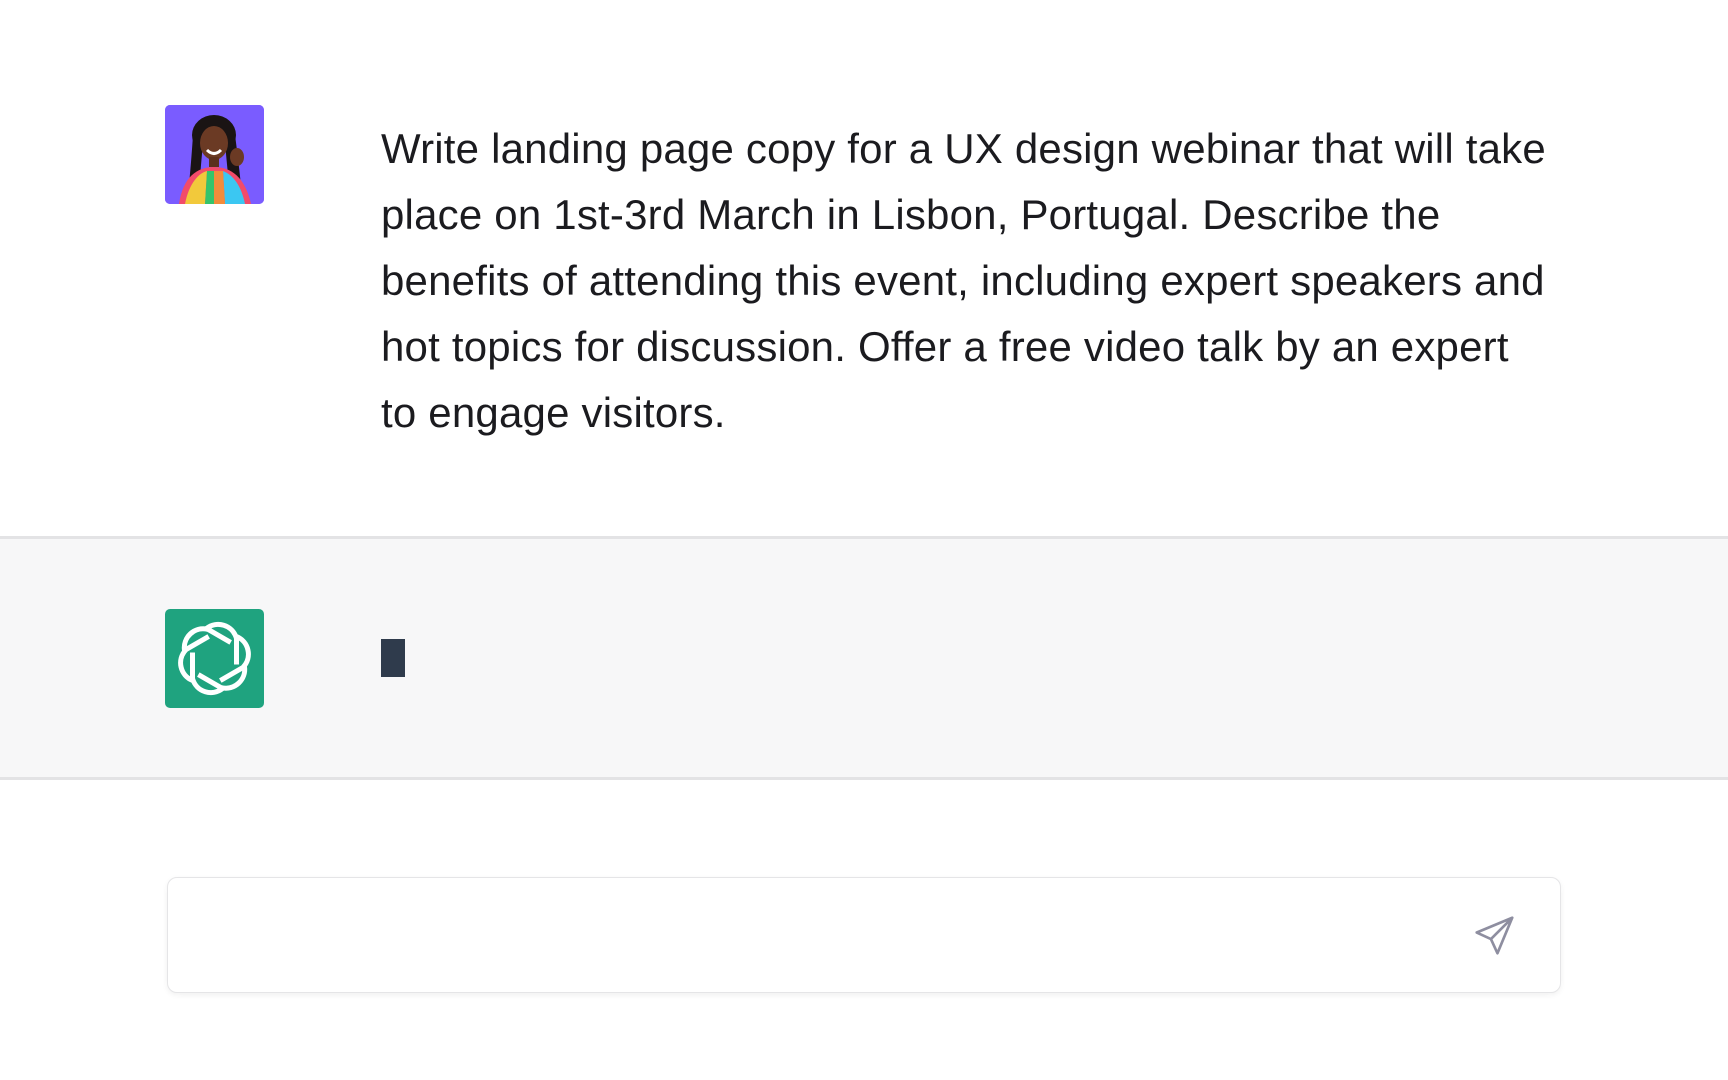  I want to click on divider, so click(864, 778).